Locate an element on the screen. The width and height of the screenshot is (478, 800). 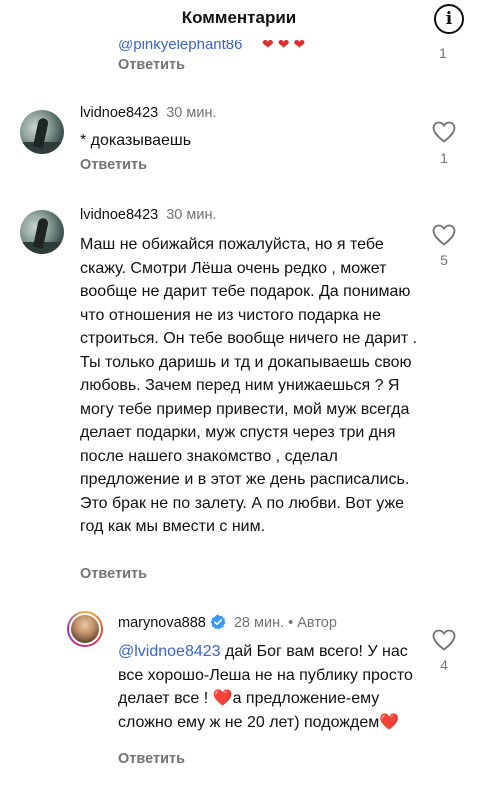
info-icon: i is located at coordinates (449, 19).